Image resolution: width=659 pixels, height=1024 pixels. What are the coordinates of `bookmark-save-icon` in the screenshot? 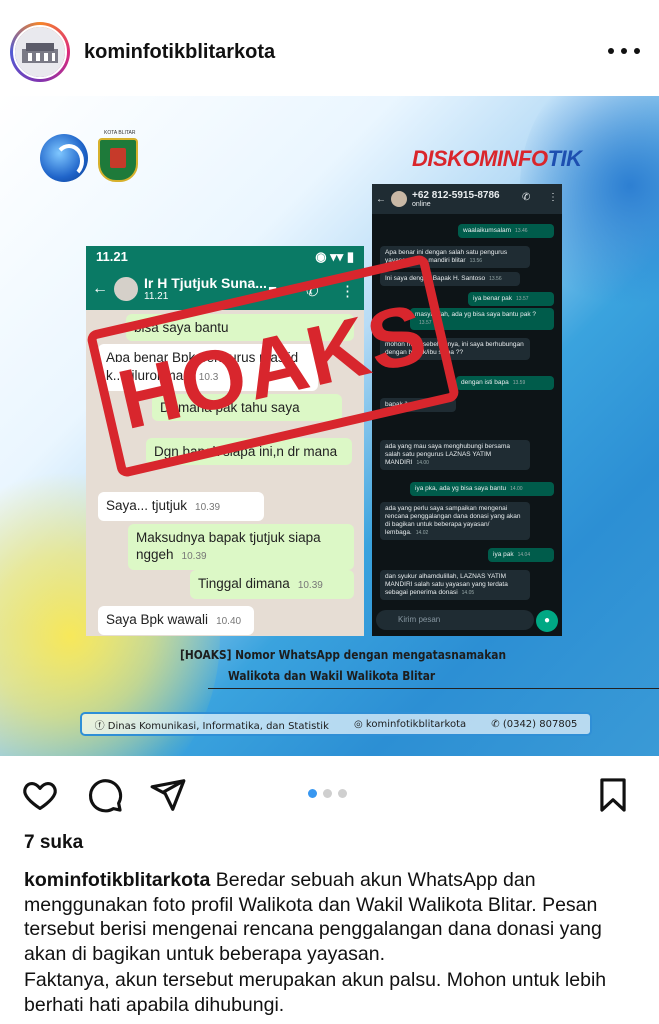 It's located at (613, 795).